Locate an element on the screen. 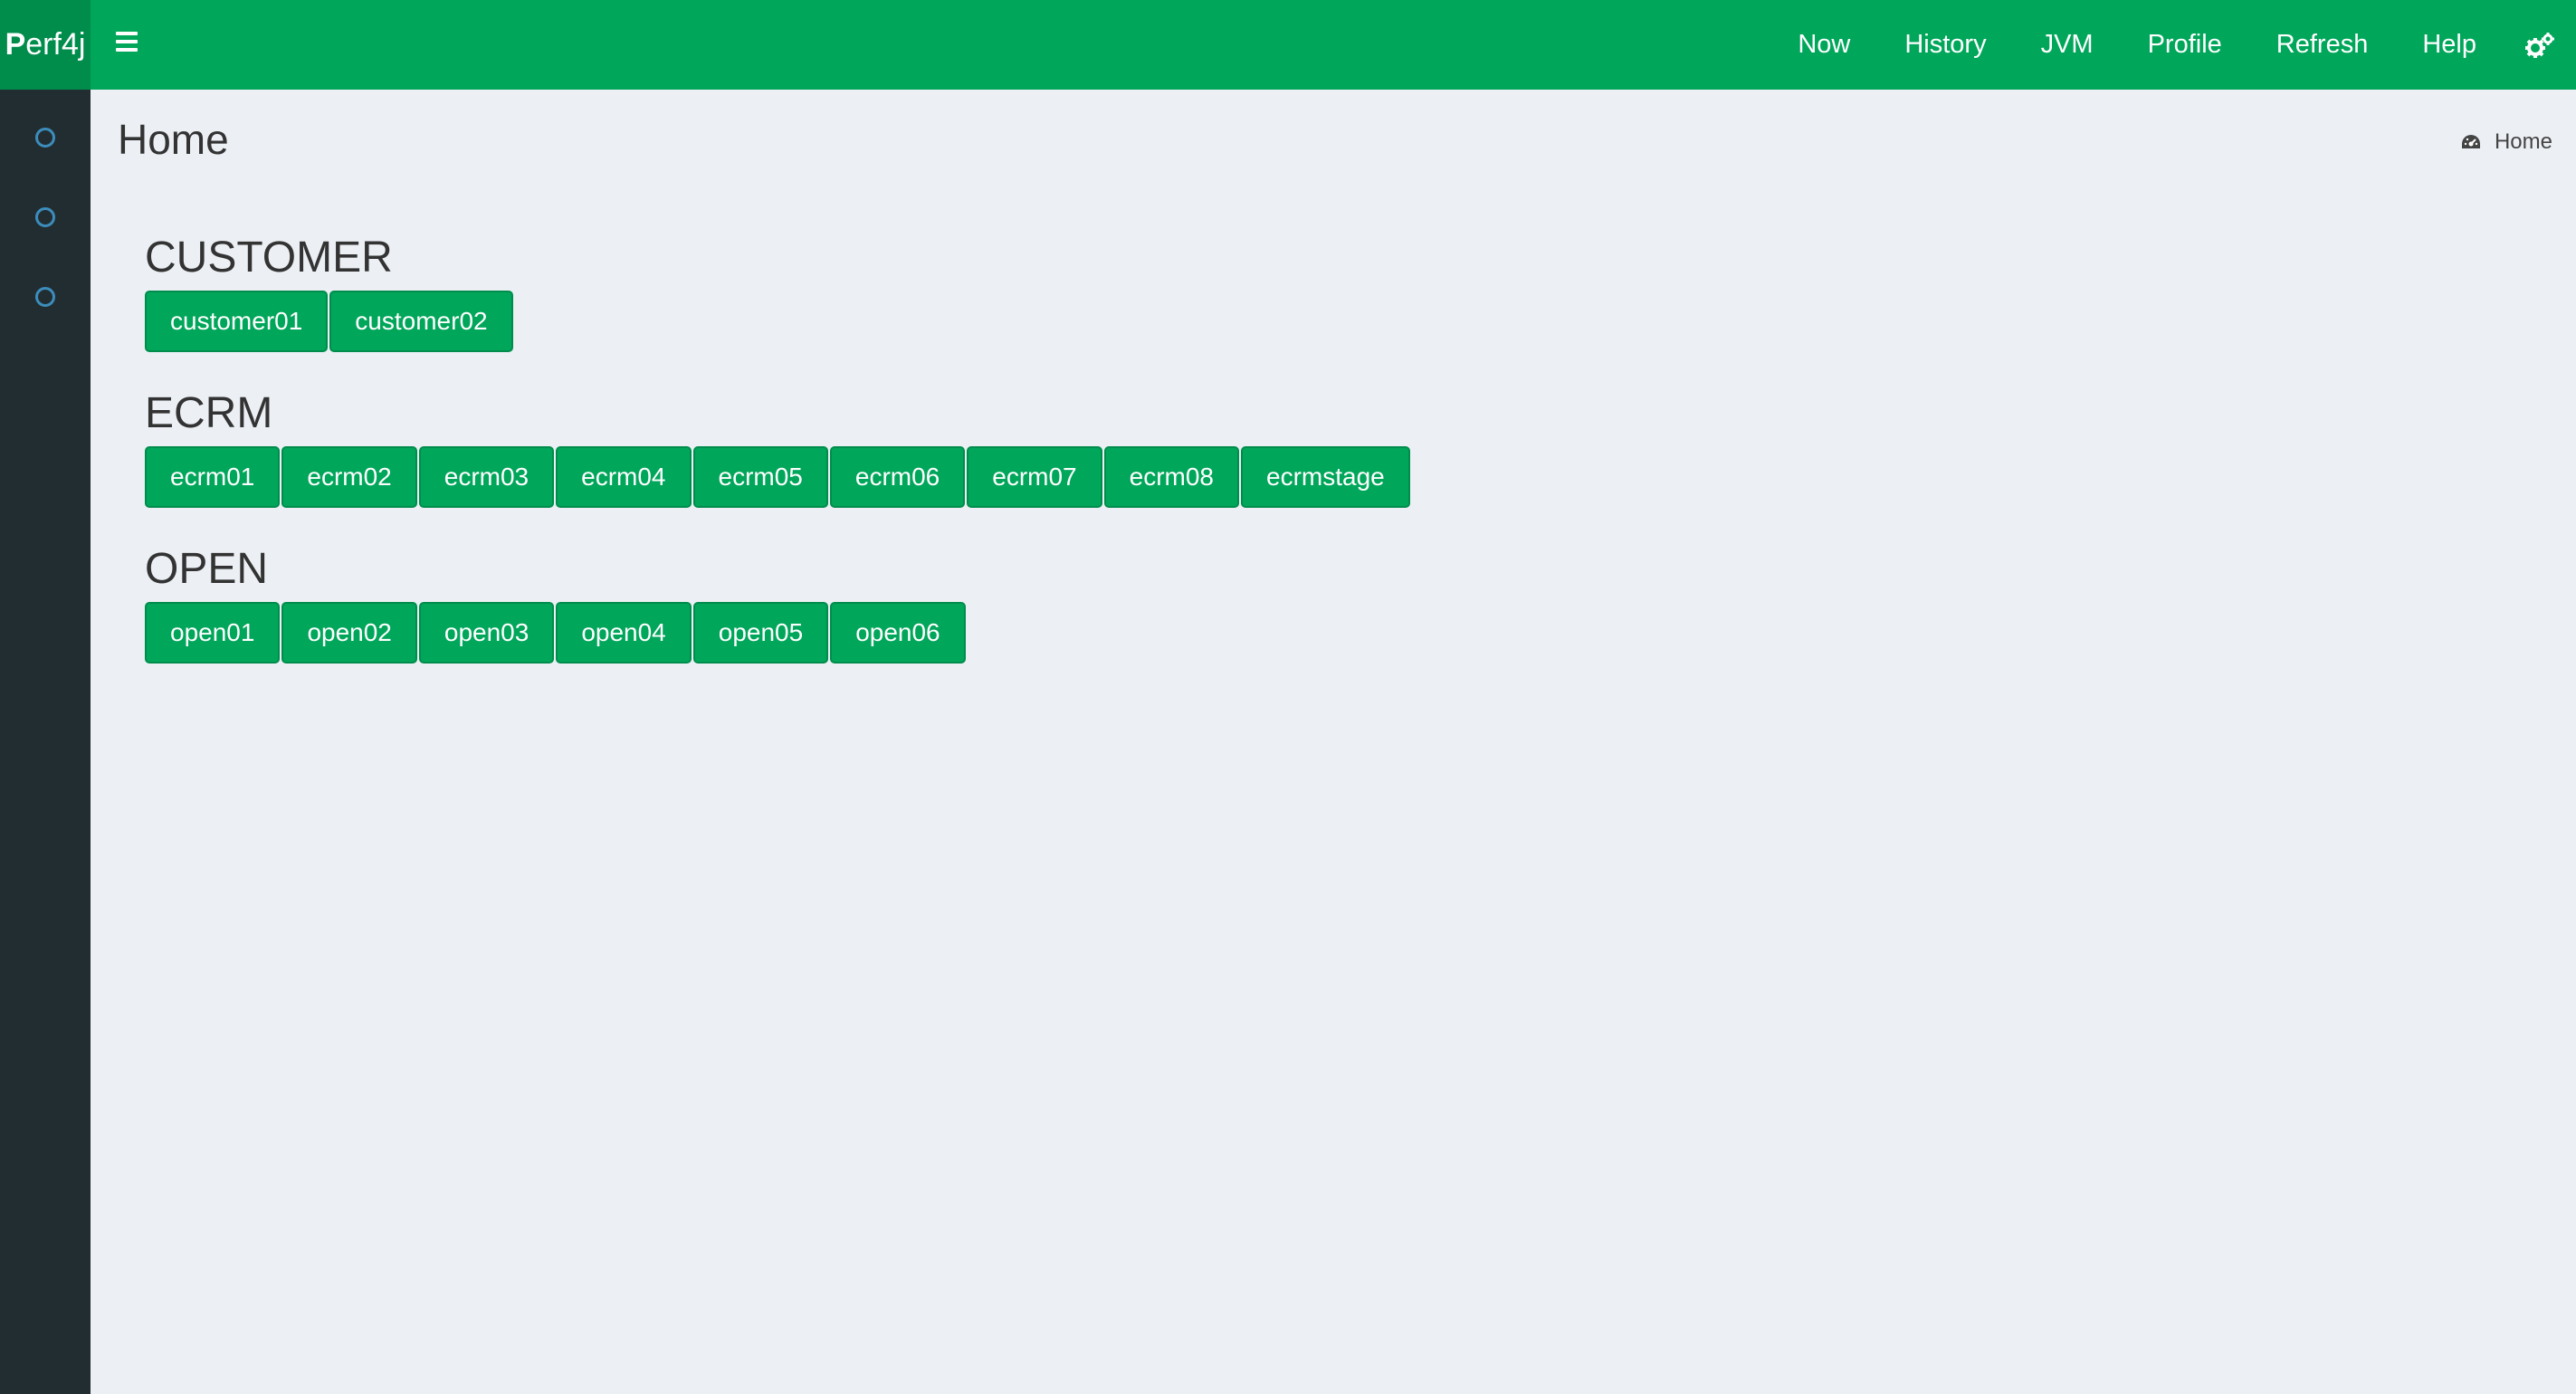 This screenshot has width=2576, height=1394. host-button: ecrm08 is located at coordinates (1171, 477).